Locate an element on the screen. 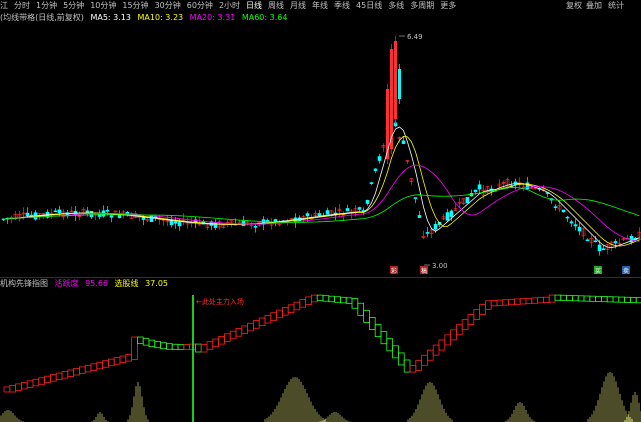  entry-annotation: ←此处主力入场 is located at coordinates (220, 301).